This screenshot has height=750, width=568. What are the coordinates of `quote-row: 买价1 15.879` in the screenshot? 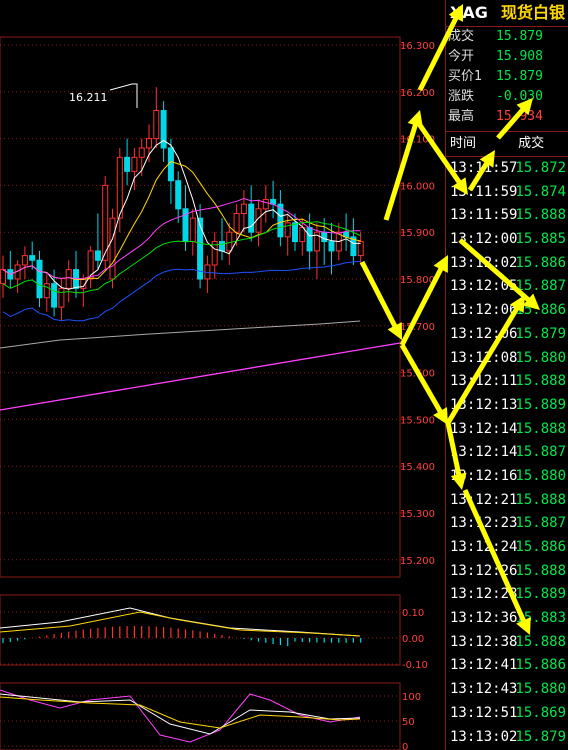 It's located at (507, 77).